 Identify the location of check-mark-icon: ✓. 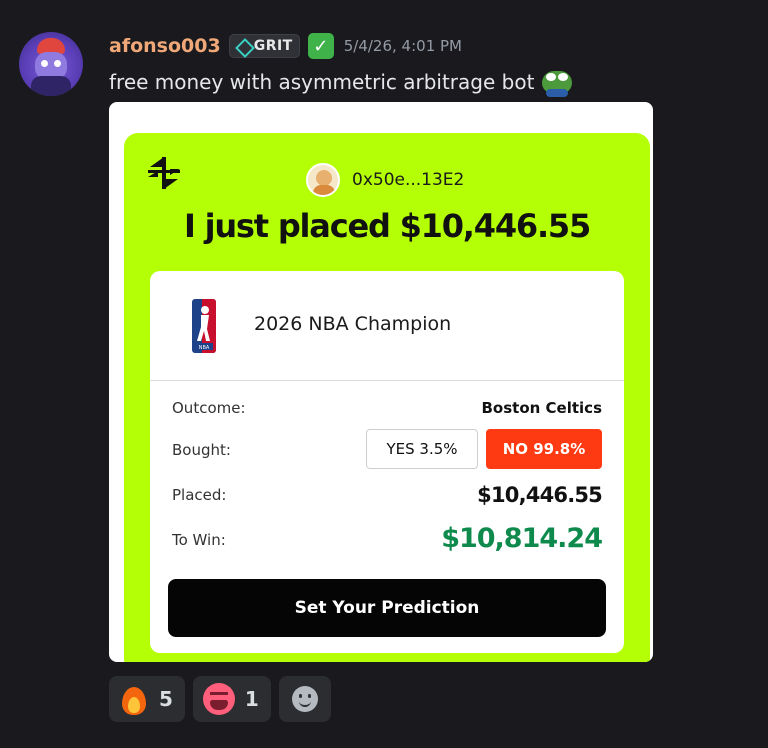
(320, 46).